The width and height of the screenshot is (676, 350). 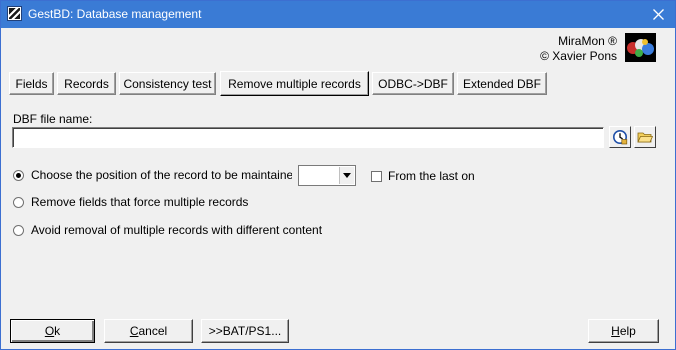 I want to click on tab-consistency-test: Consistency test, so click(x=167, y=83).